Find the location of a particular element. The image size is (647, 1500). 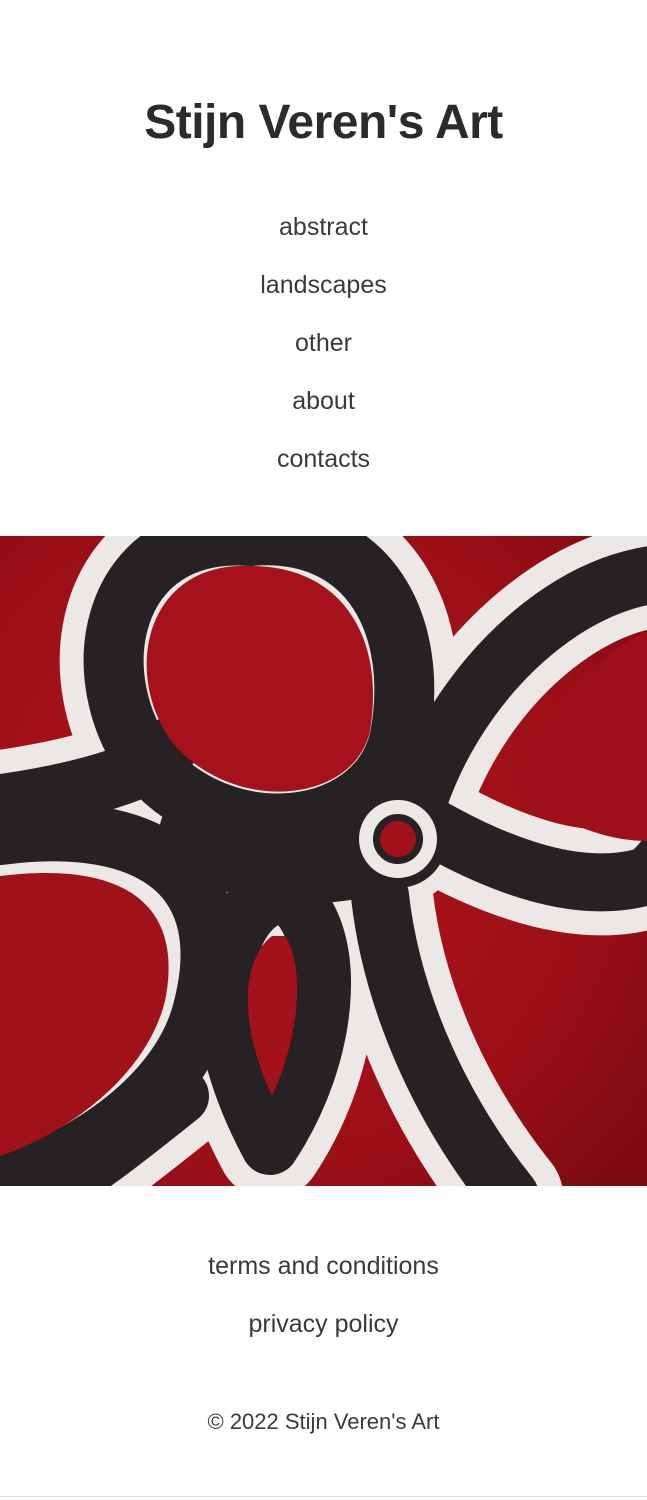

nav-link-contacts: contacts is located at coordinates (323, 459).